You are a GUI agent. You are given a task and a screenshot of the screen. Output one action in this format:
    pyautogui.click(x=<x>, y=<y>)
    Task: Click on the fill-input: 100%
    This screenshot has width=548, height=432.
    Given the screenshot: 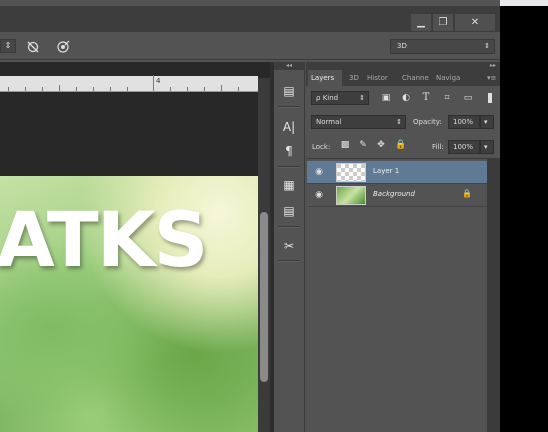 What is the action you would take?
    pyautogui.click(x=464, y=147)
    